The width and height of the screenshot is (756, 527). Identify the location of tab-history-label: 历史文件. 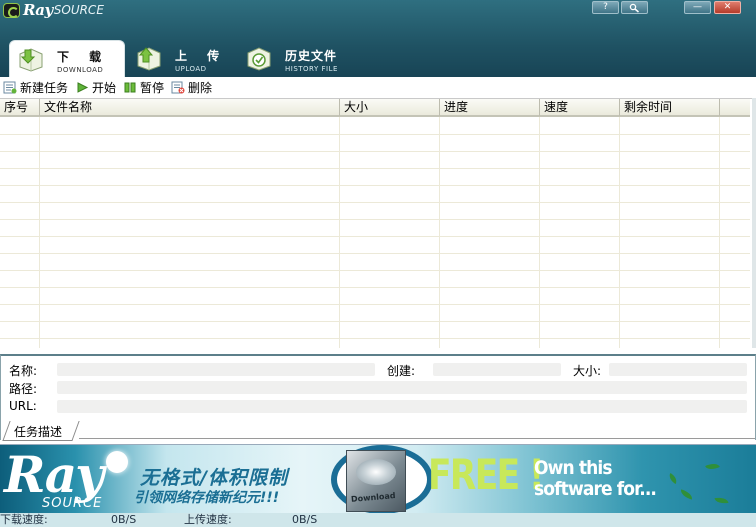
(311, 56).